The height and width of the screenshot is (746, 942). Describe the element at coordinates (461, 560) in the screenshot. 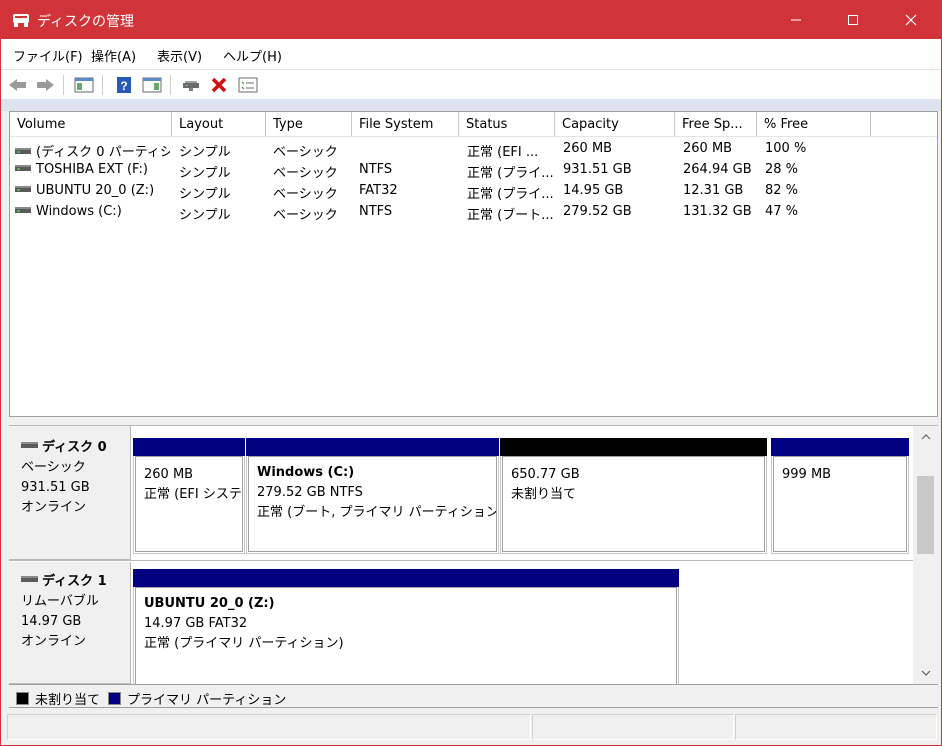

I see `disk-row-separator` at that location.